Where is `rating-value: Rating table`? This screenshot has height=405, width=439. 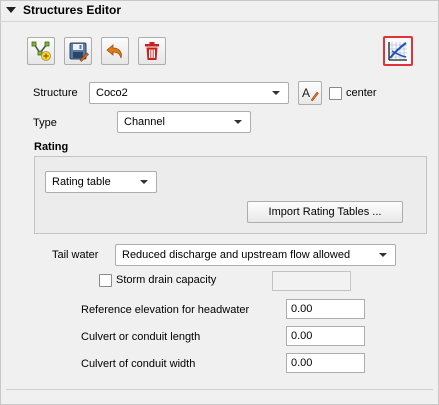 rating-value: Rating table is located at coordinates (81, 182).